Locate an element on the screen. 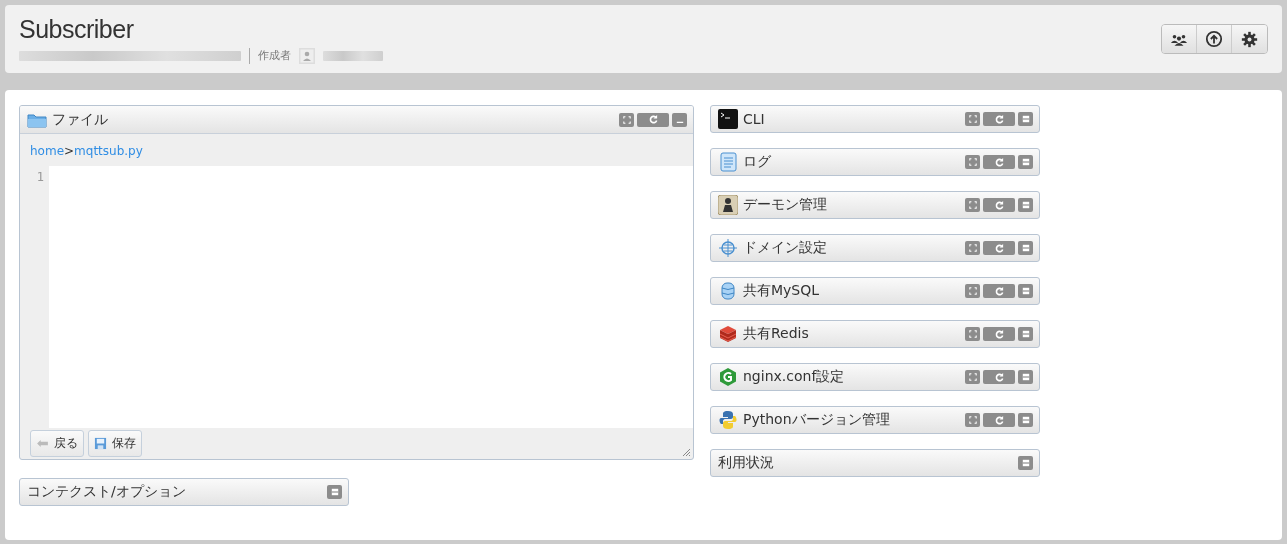 This screenshot has height=544, width=1287. panel-header: ログ is located at coordinates (875, 162).